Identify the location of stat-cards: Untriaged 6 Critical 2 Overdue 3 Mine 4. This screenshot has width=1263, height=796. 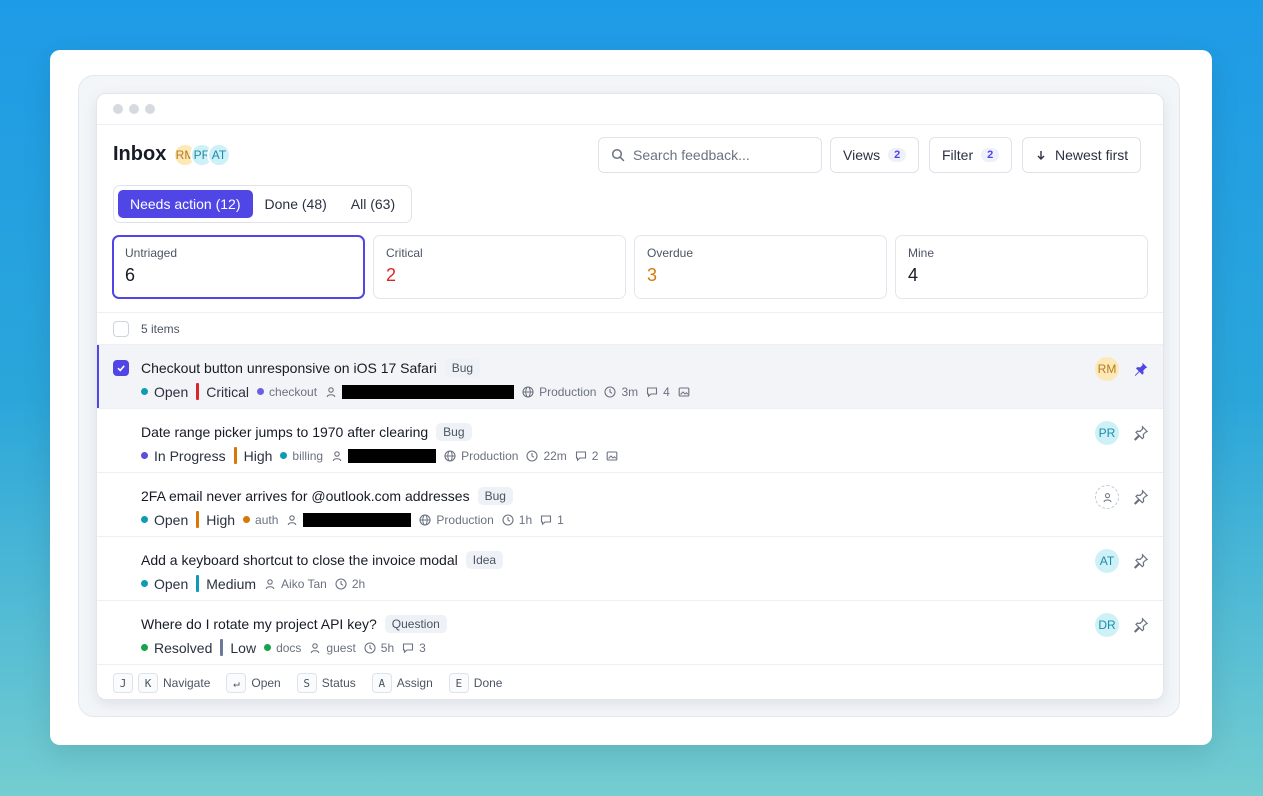
(630, 267).